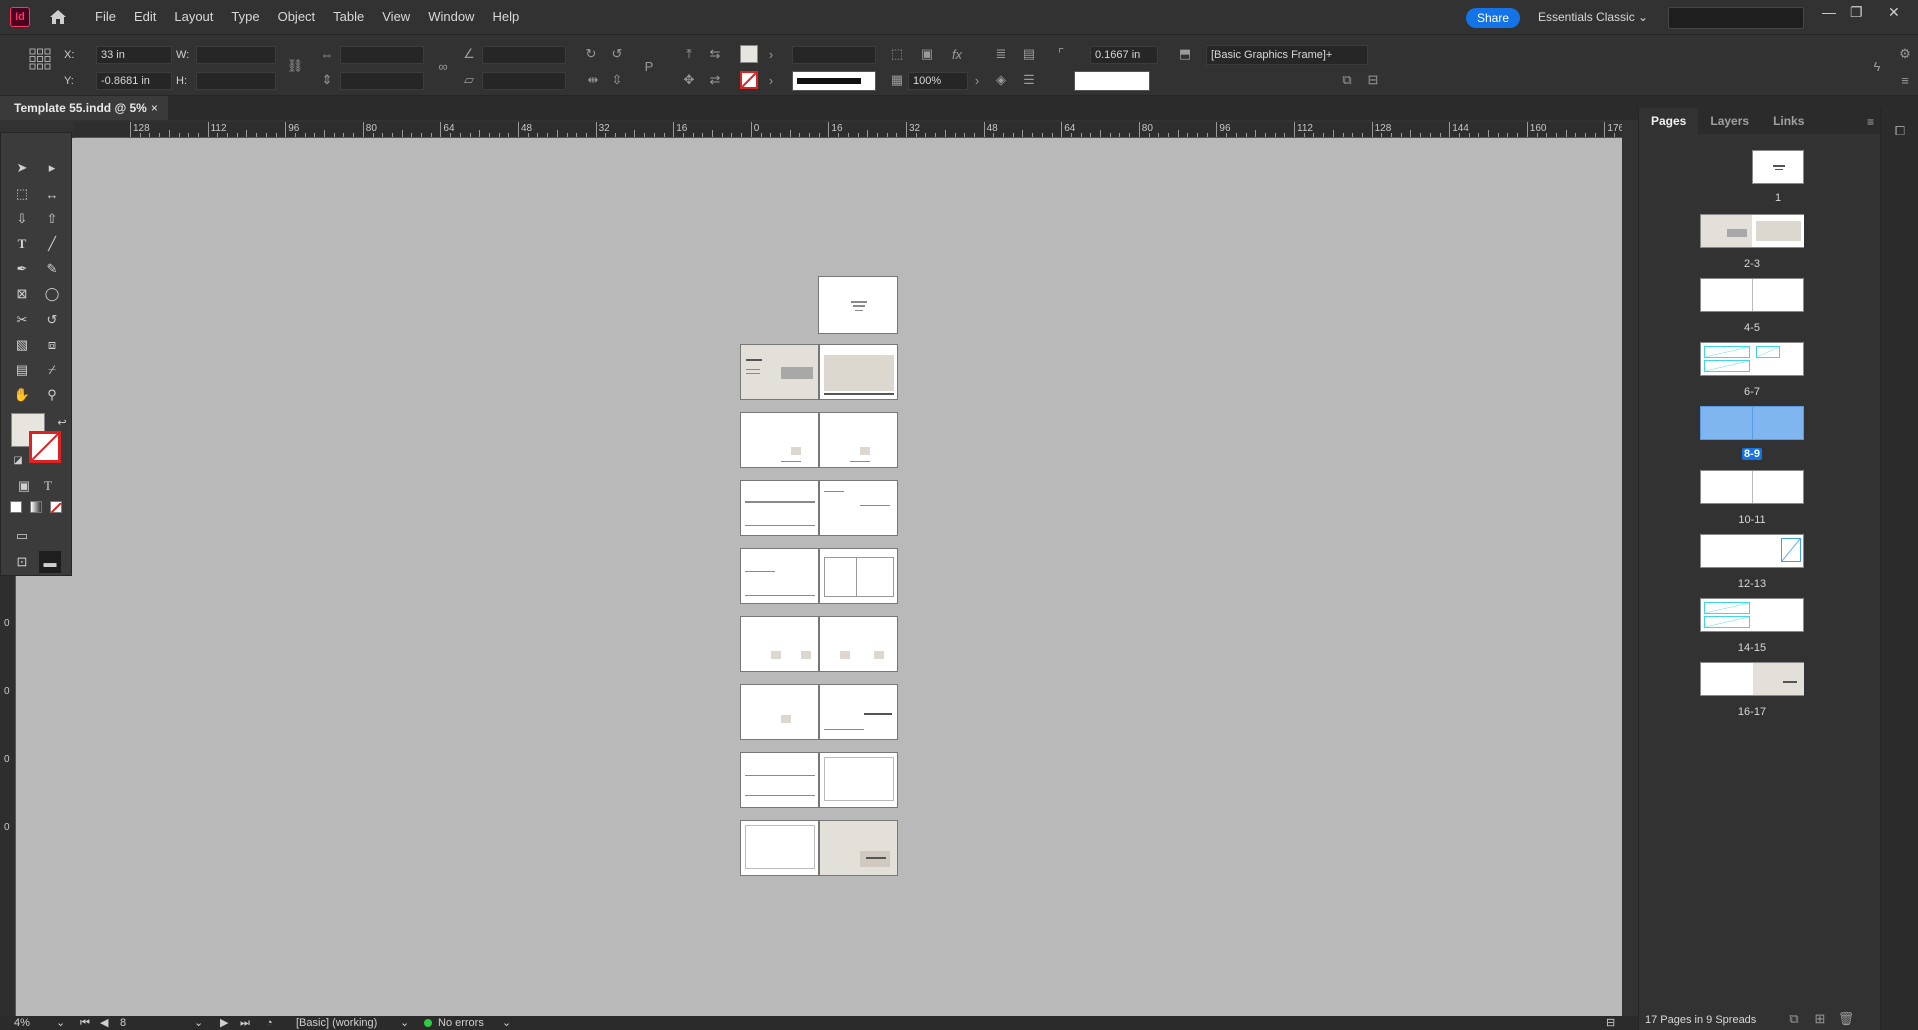  What do you see at coordinates (45, 447) in the screenshot?
I see `stroke-color-swatch` at bounding box center [45, 447].